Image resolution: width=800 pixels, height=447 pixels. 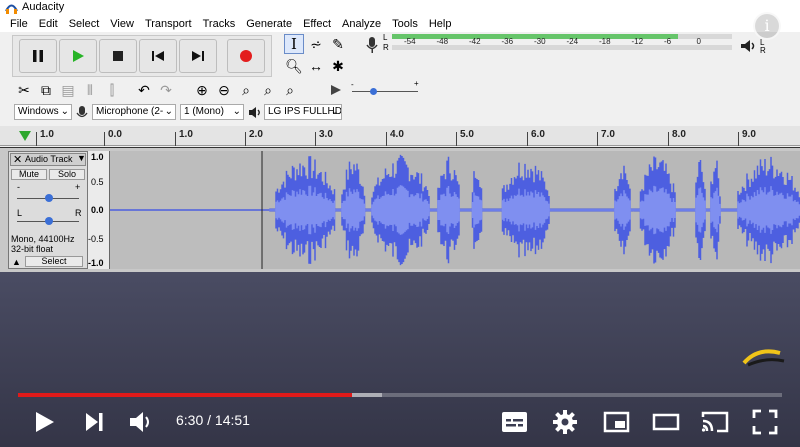 I want to click on select-track-button: Select, so click(x=54, y=261).